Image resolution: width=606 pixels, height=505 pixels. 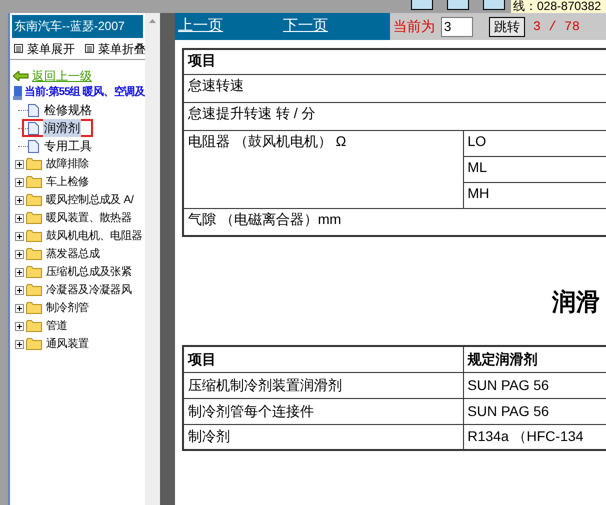 I want to click on page-count: 3 / 78, so click(x=556, y=27).